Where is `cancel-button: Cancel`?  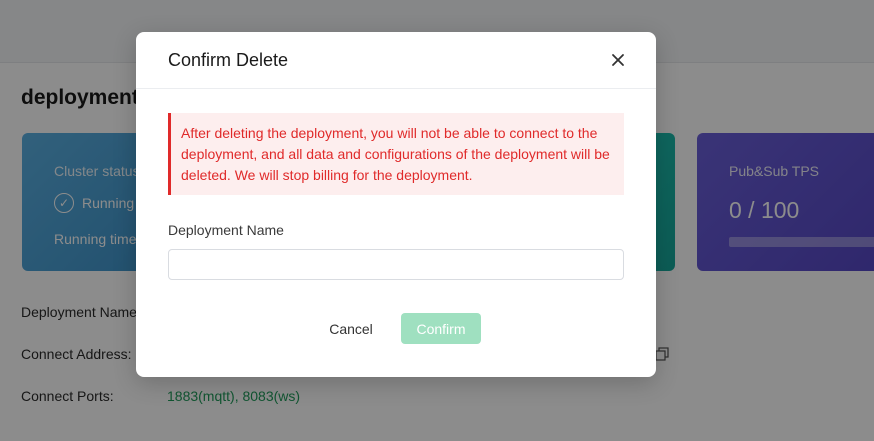
cancel-button: Cancel is located at coordinates (351, 328).